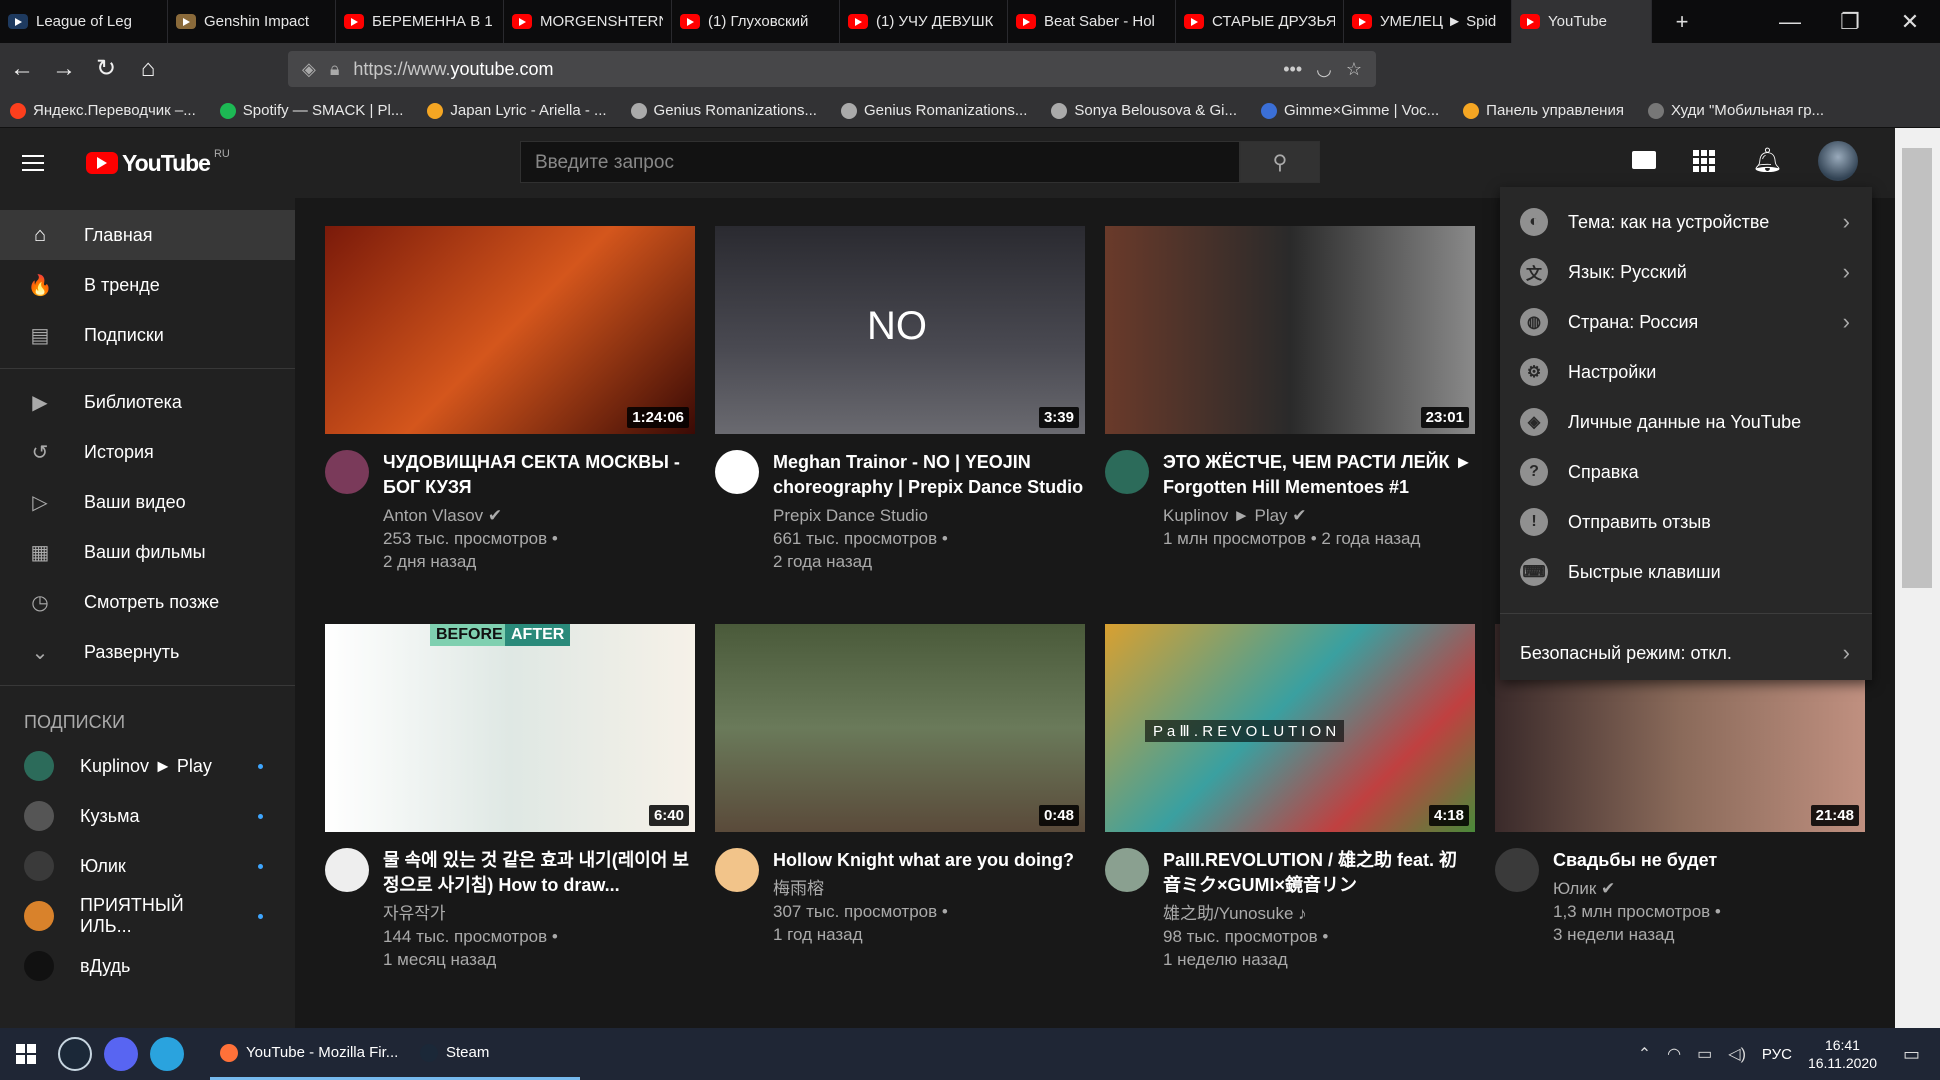  I want to click on reload-icon: ↻, so click(106, 69).